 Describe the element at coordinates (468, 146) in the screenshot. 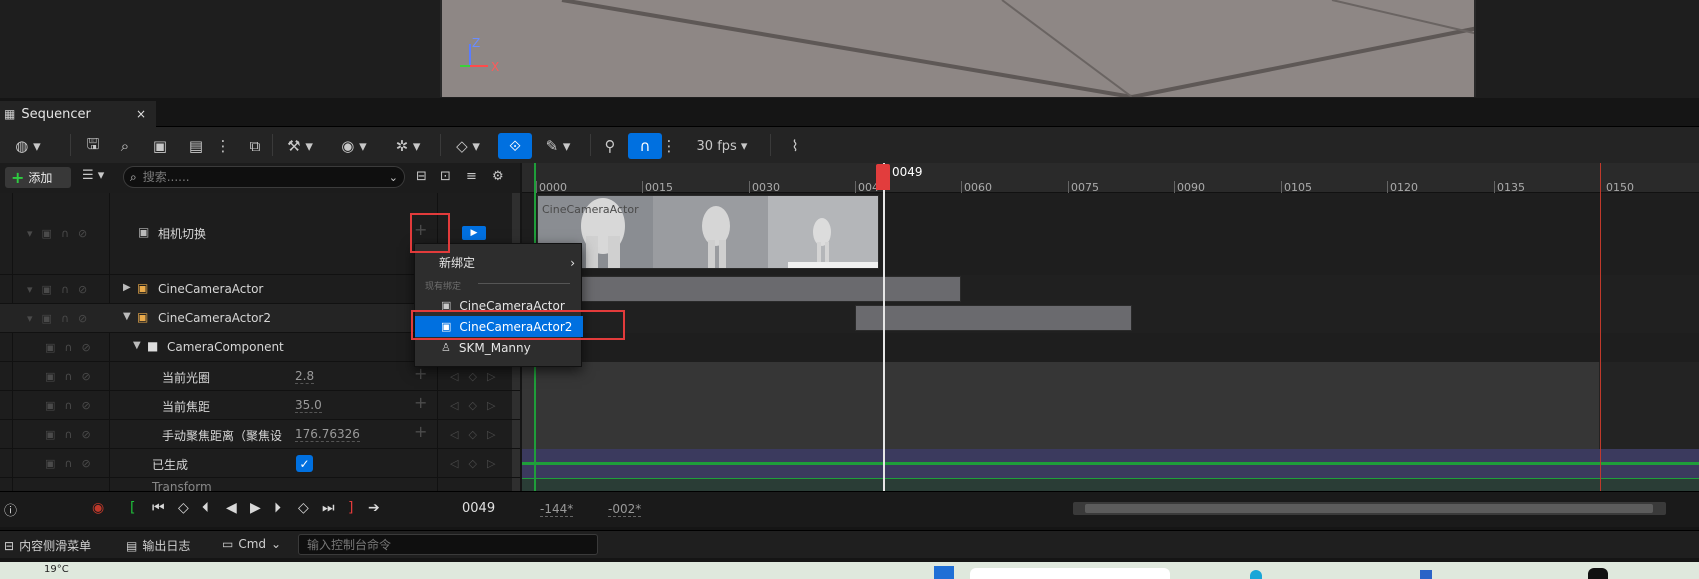

I see `key-icon: ◇ ▾` at that location.